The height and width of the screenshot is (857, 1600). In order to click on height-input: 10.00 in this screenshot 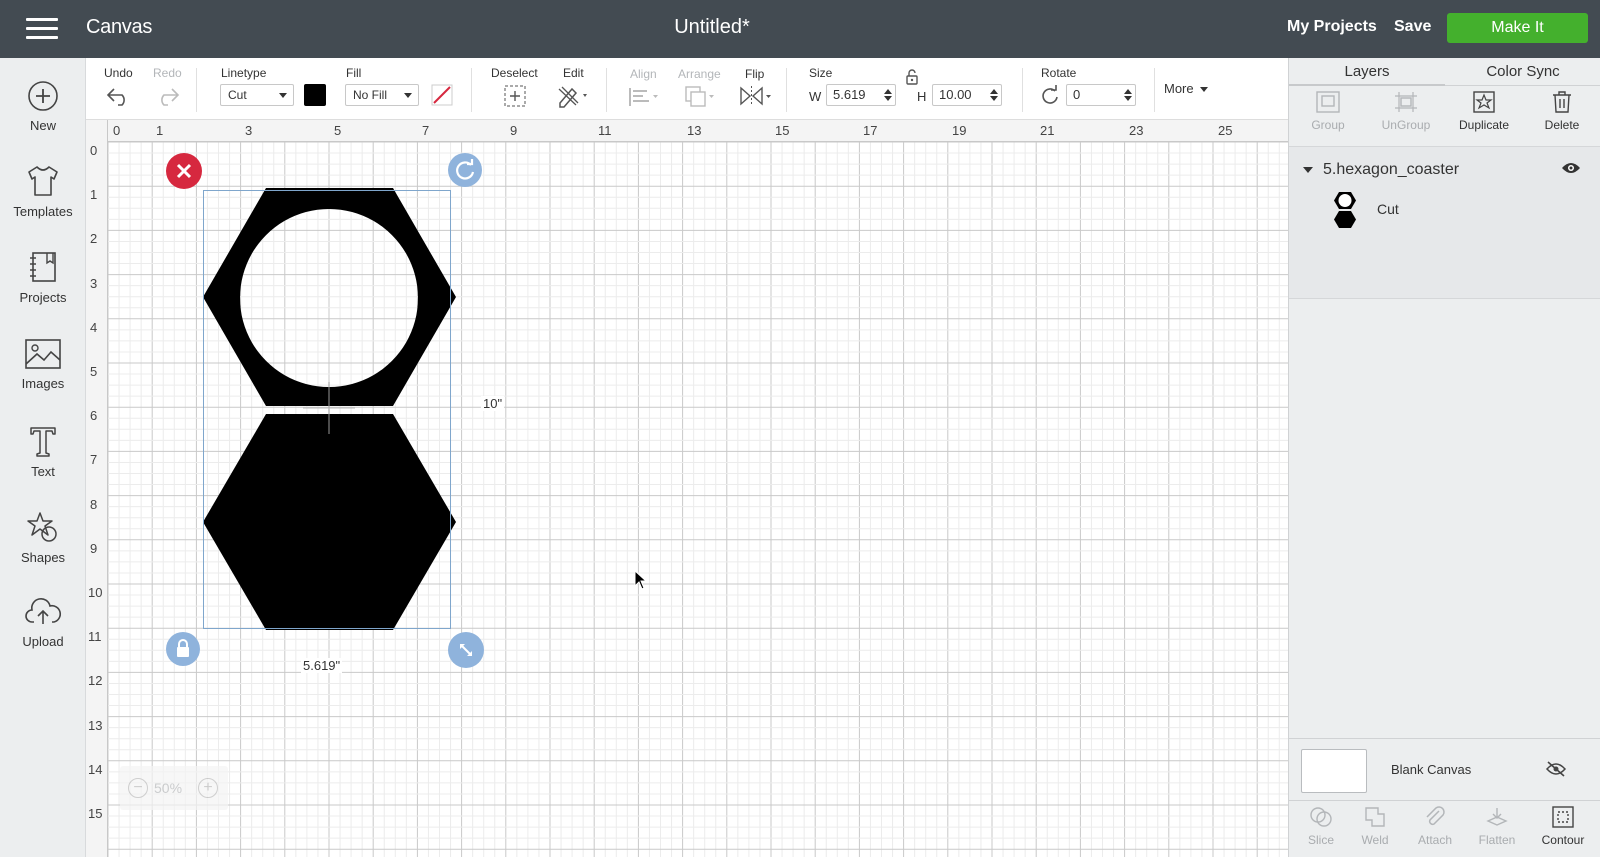, I will do `click(967, 95)`.